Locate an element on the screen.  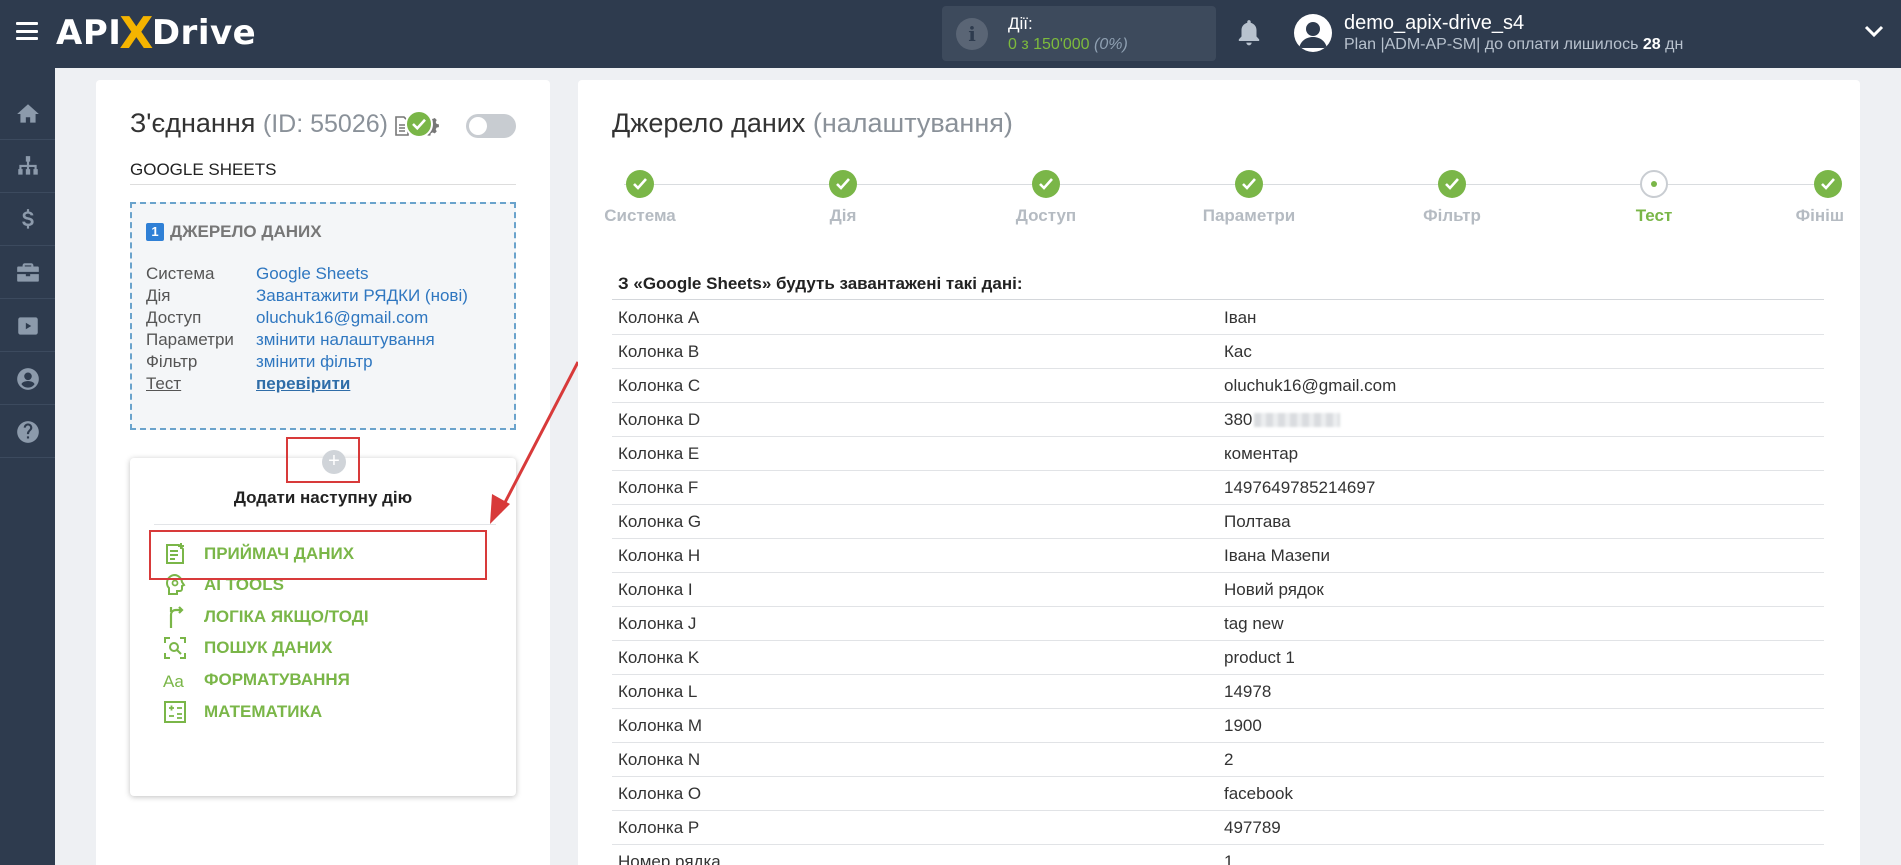
source-row-filter: Фільтр змінити фільтр is located at coordinates (259, 361).